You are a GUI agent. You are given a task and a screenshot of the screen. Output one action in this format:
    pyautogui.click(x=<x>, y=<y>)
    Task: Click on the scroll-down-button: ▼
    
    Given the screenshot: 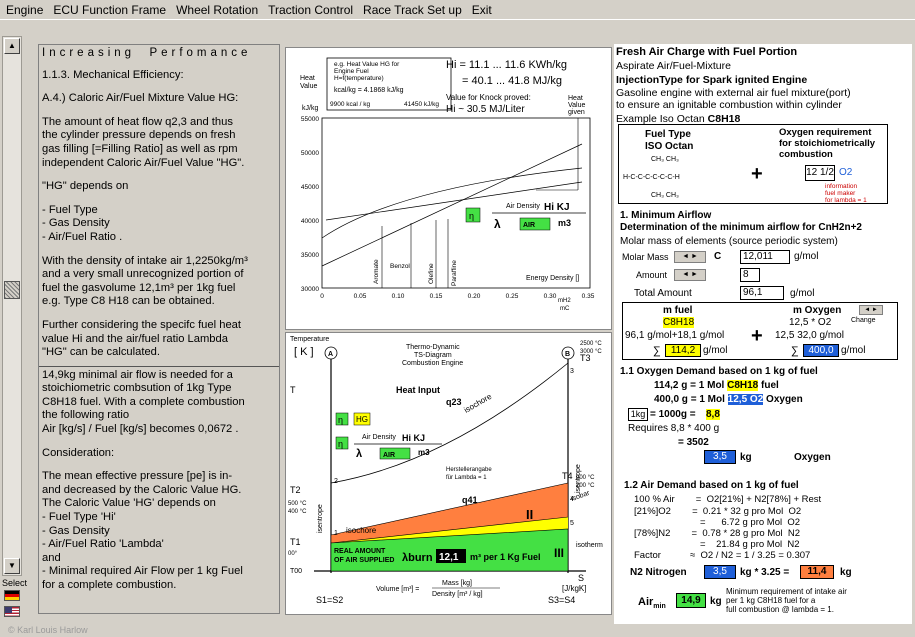 What is the action you would take?
    pyautogui.click(x=12, y=566)
    